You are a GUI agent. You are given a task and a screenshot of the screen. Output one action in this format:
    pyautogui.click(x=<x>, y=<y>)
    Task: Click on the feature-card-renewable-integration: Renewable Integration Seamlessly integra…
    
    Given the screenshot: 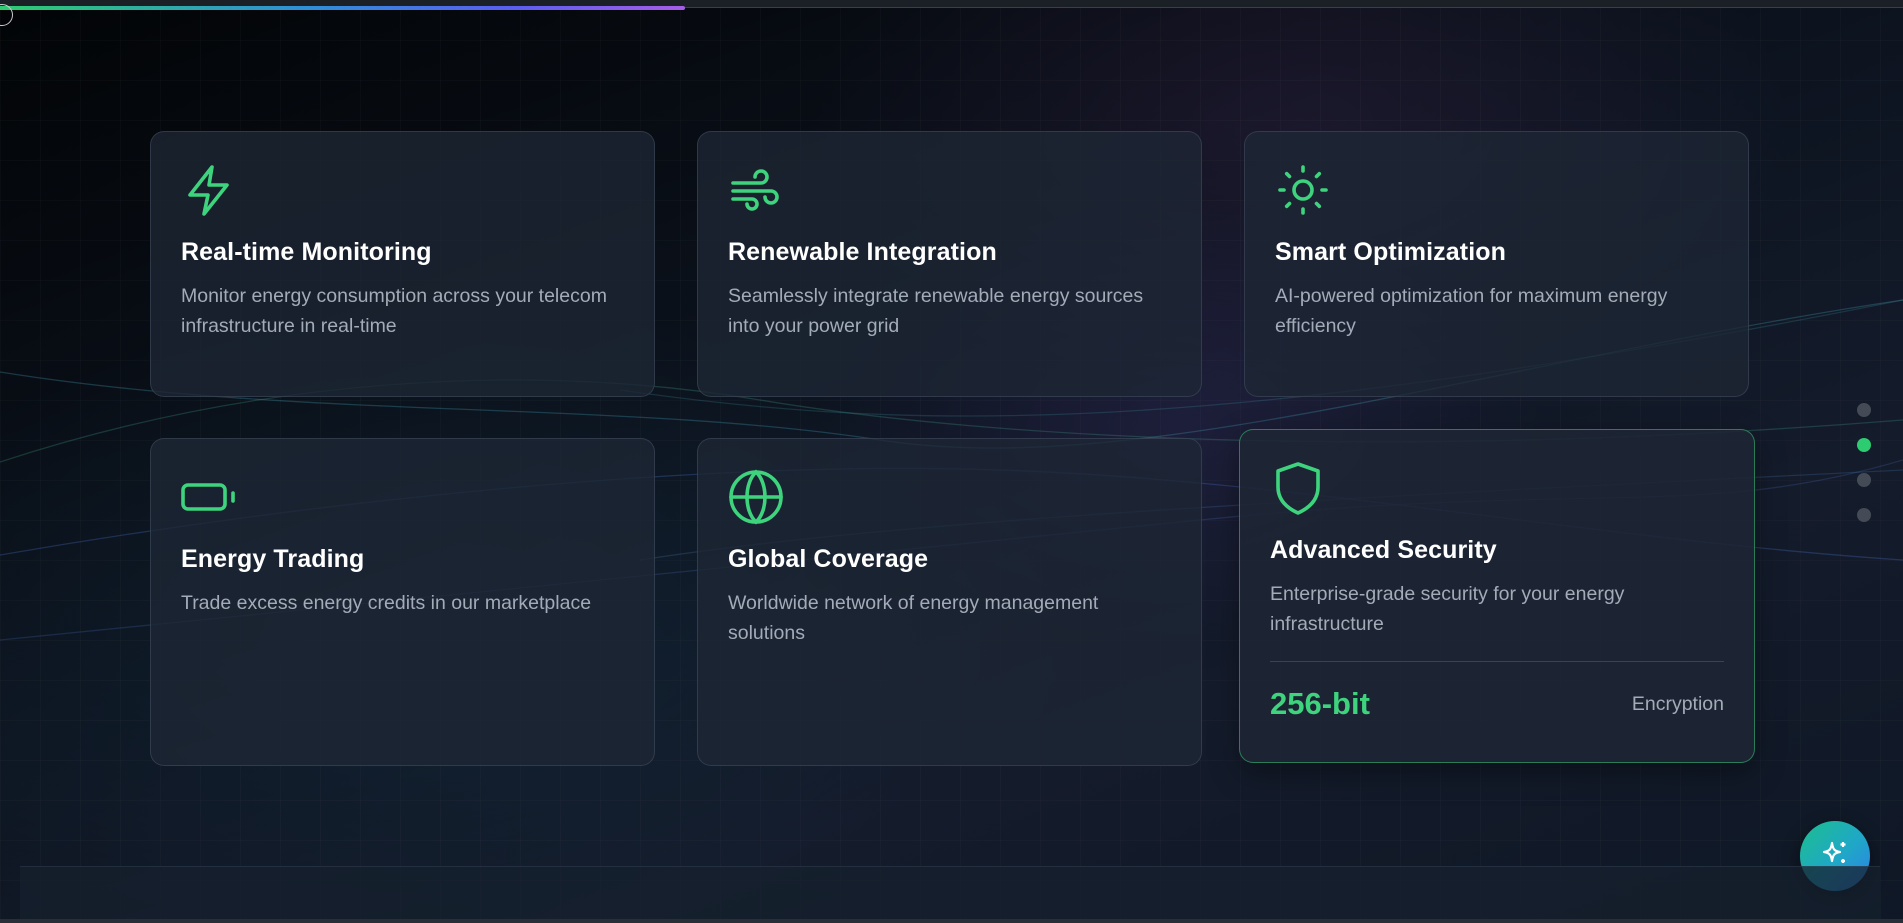 What is the action you would take?
    pyautogui.click(x=949, y=264)
    